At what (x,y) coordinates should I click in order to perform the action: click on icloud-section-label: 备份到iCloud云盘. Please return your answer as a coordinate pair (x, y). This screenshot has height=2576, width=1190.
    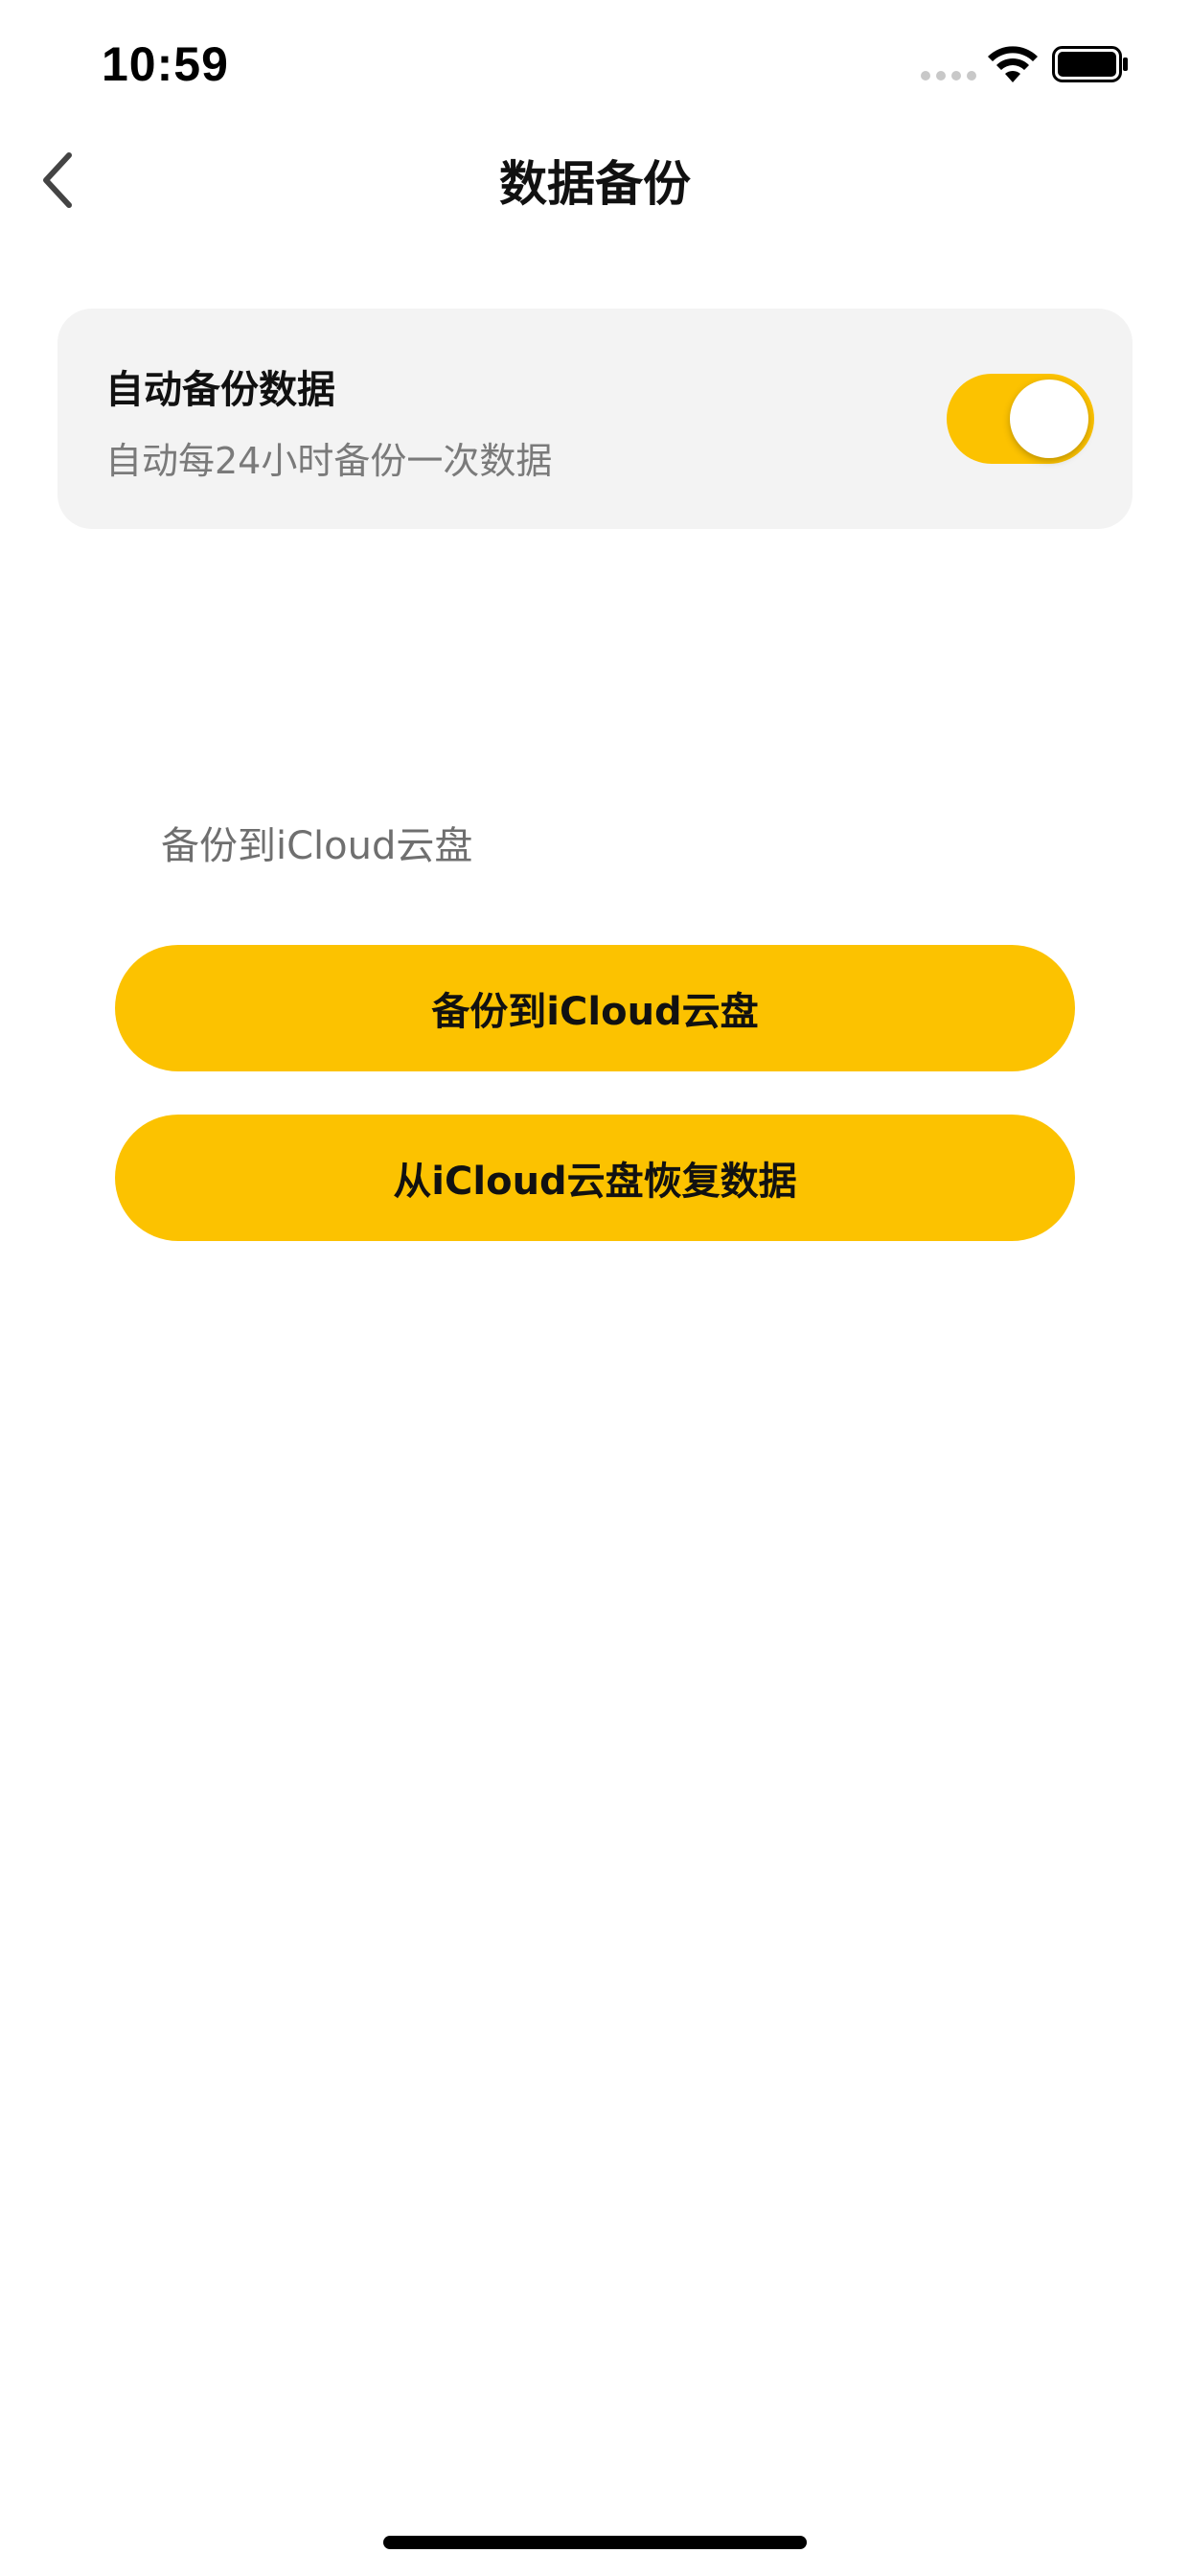
    Looking at the image, I should click on (317, 846).